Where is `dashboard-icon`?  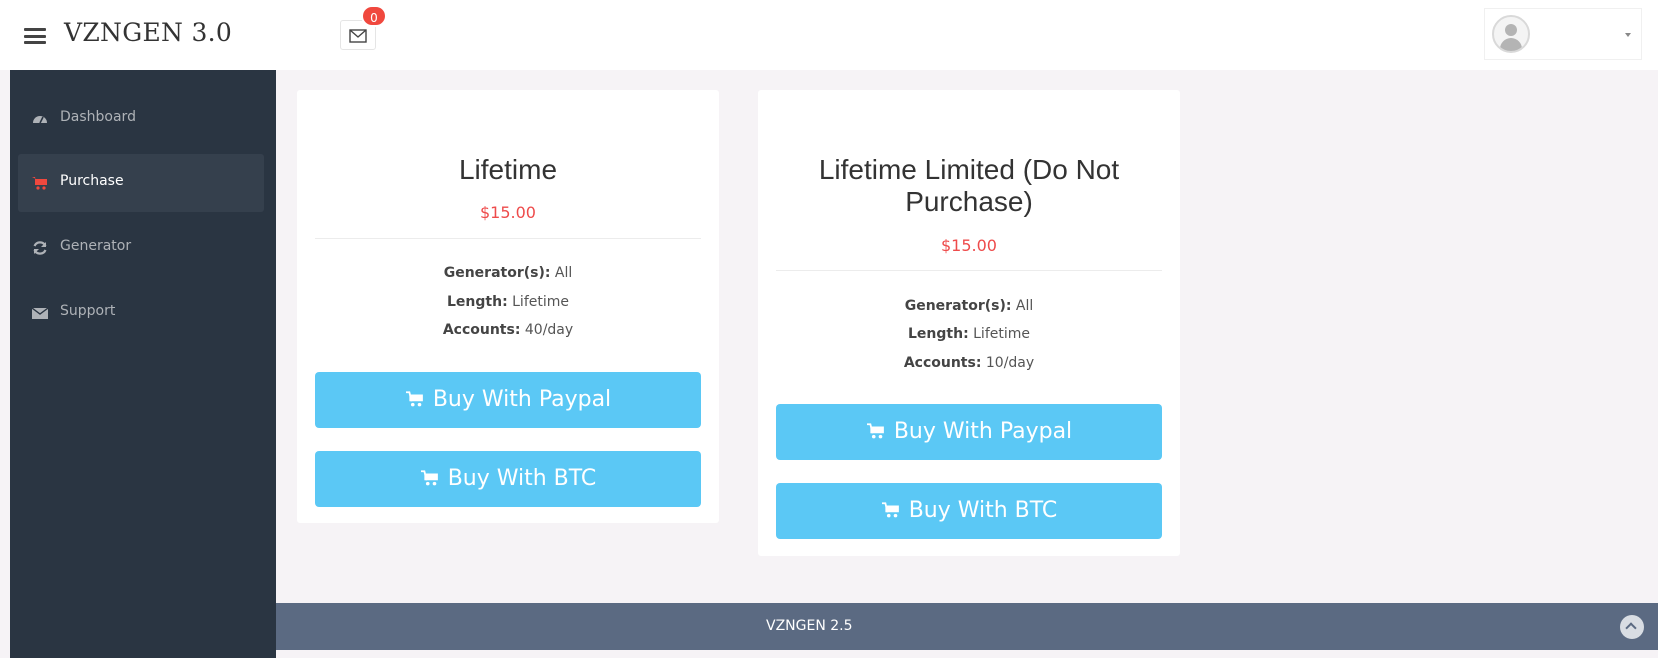 dashboard-icon is located at coordinates (40, 120).